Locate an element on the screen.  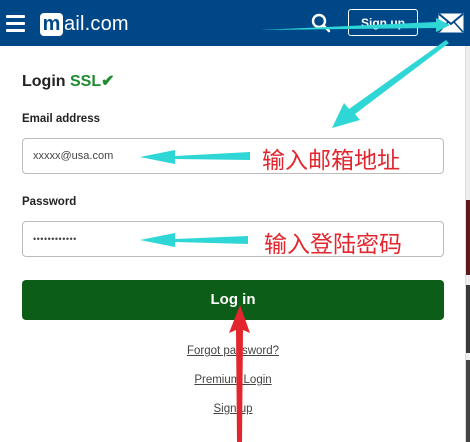
login-title: Login SSL✔ is located at coordinates (68, 81).